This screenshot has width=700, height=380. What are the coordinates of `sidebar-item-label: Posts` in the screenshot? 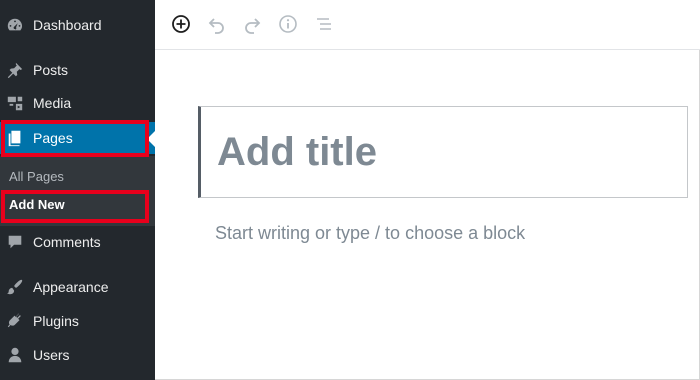 It's located at (51, 70).